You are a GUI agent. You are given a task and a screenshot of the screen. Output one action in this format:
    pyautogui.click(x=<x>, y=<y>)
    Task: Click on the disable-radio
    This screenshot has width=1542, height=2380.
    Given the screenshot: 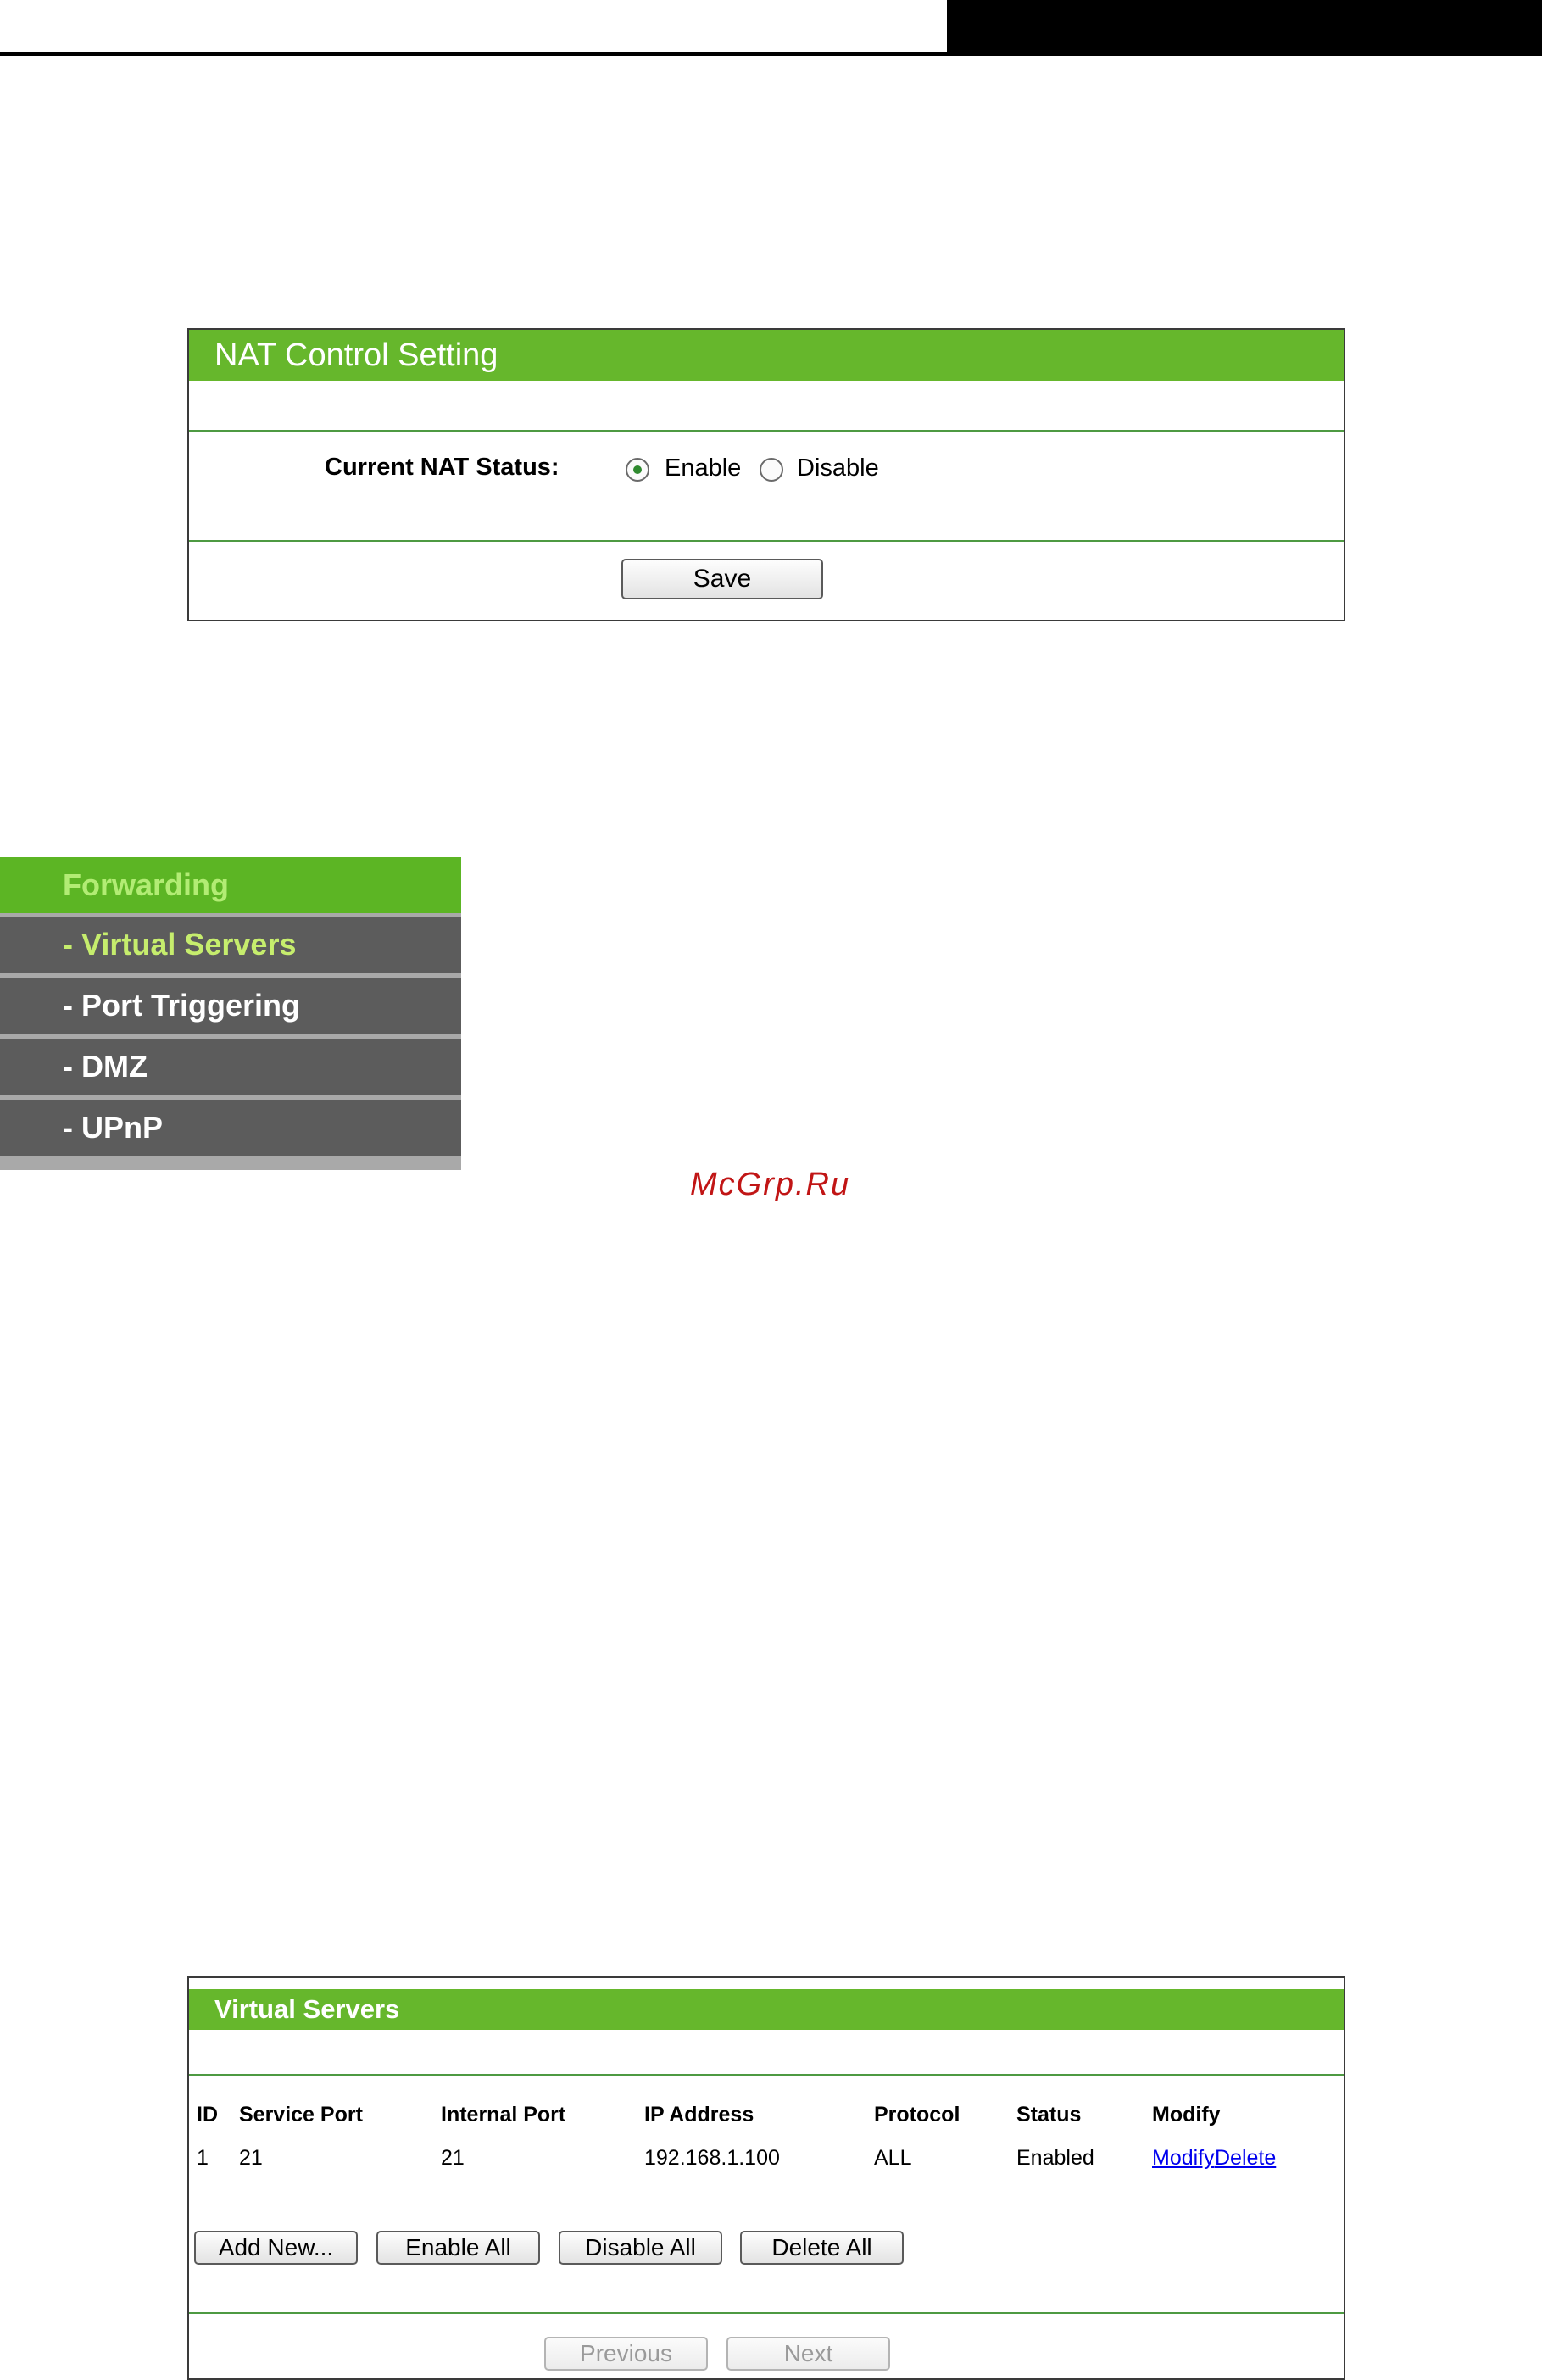 What is the action you would take?
    pyautogui.click(x=771, y=470)
    